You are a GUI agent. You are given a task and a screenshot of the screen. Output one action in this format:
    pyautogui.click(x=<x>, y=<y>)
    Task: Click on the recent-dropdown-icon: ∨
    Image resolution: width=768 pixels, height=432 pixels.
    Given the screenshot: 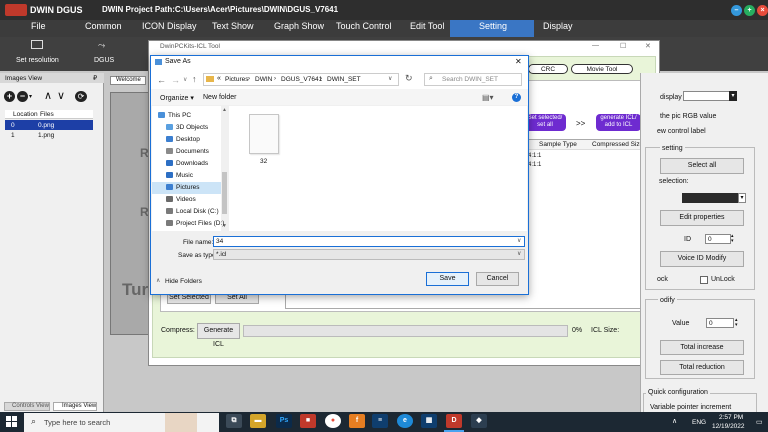 What is the action you would take?
    pyautogui.click(x=185, y=79)
    